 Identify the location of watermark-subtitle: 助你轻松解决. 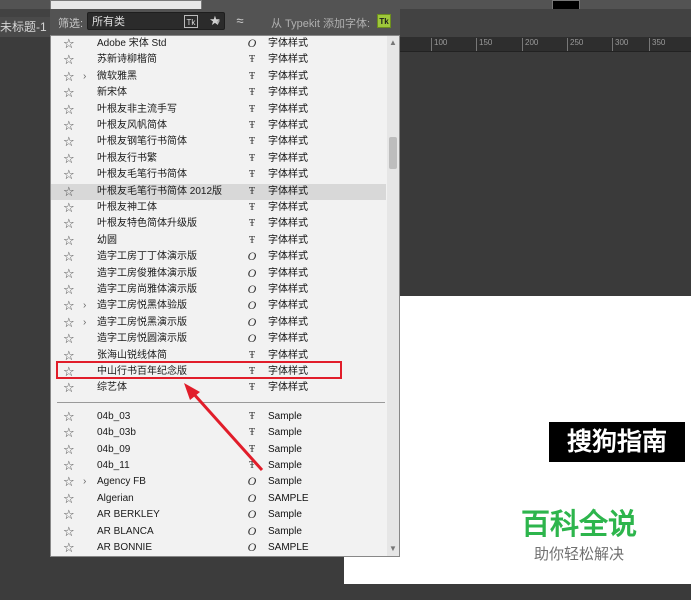
(578, 554).